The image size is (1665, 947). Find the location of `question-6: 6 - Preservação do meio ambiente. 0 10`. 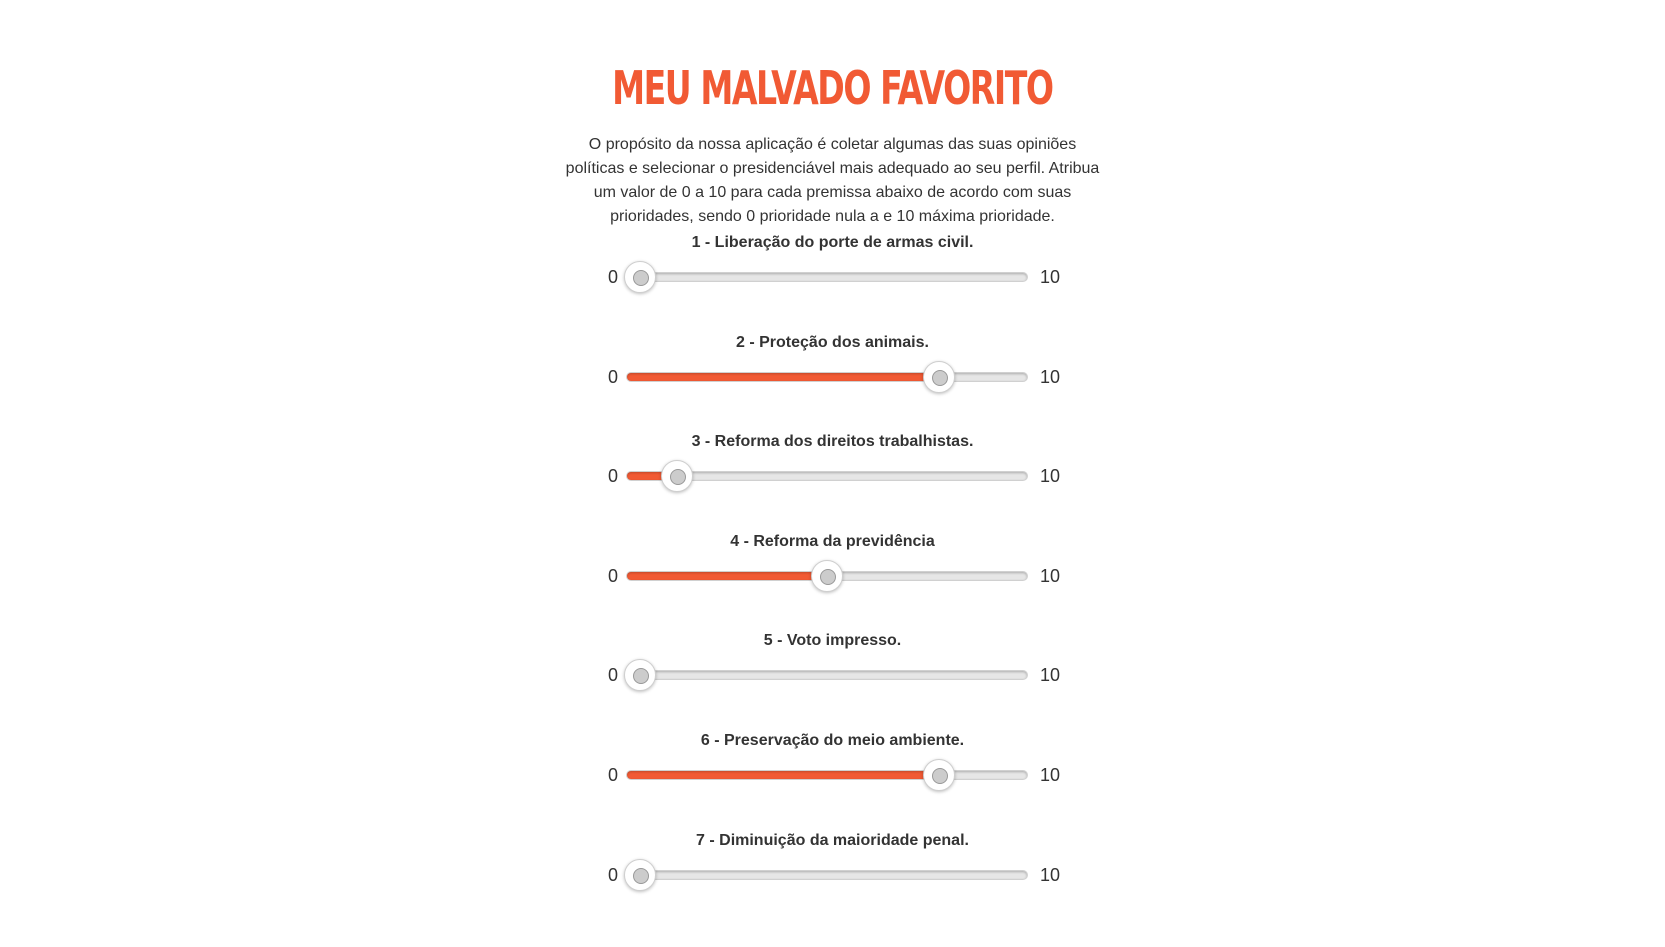

question-6: 6 - Preservação do meio ambiente. 0 10 is located at coordinates (832, 776).